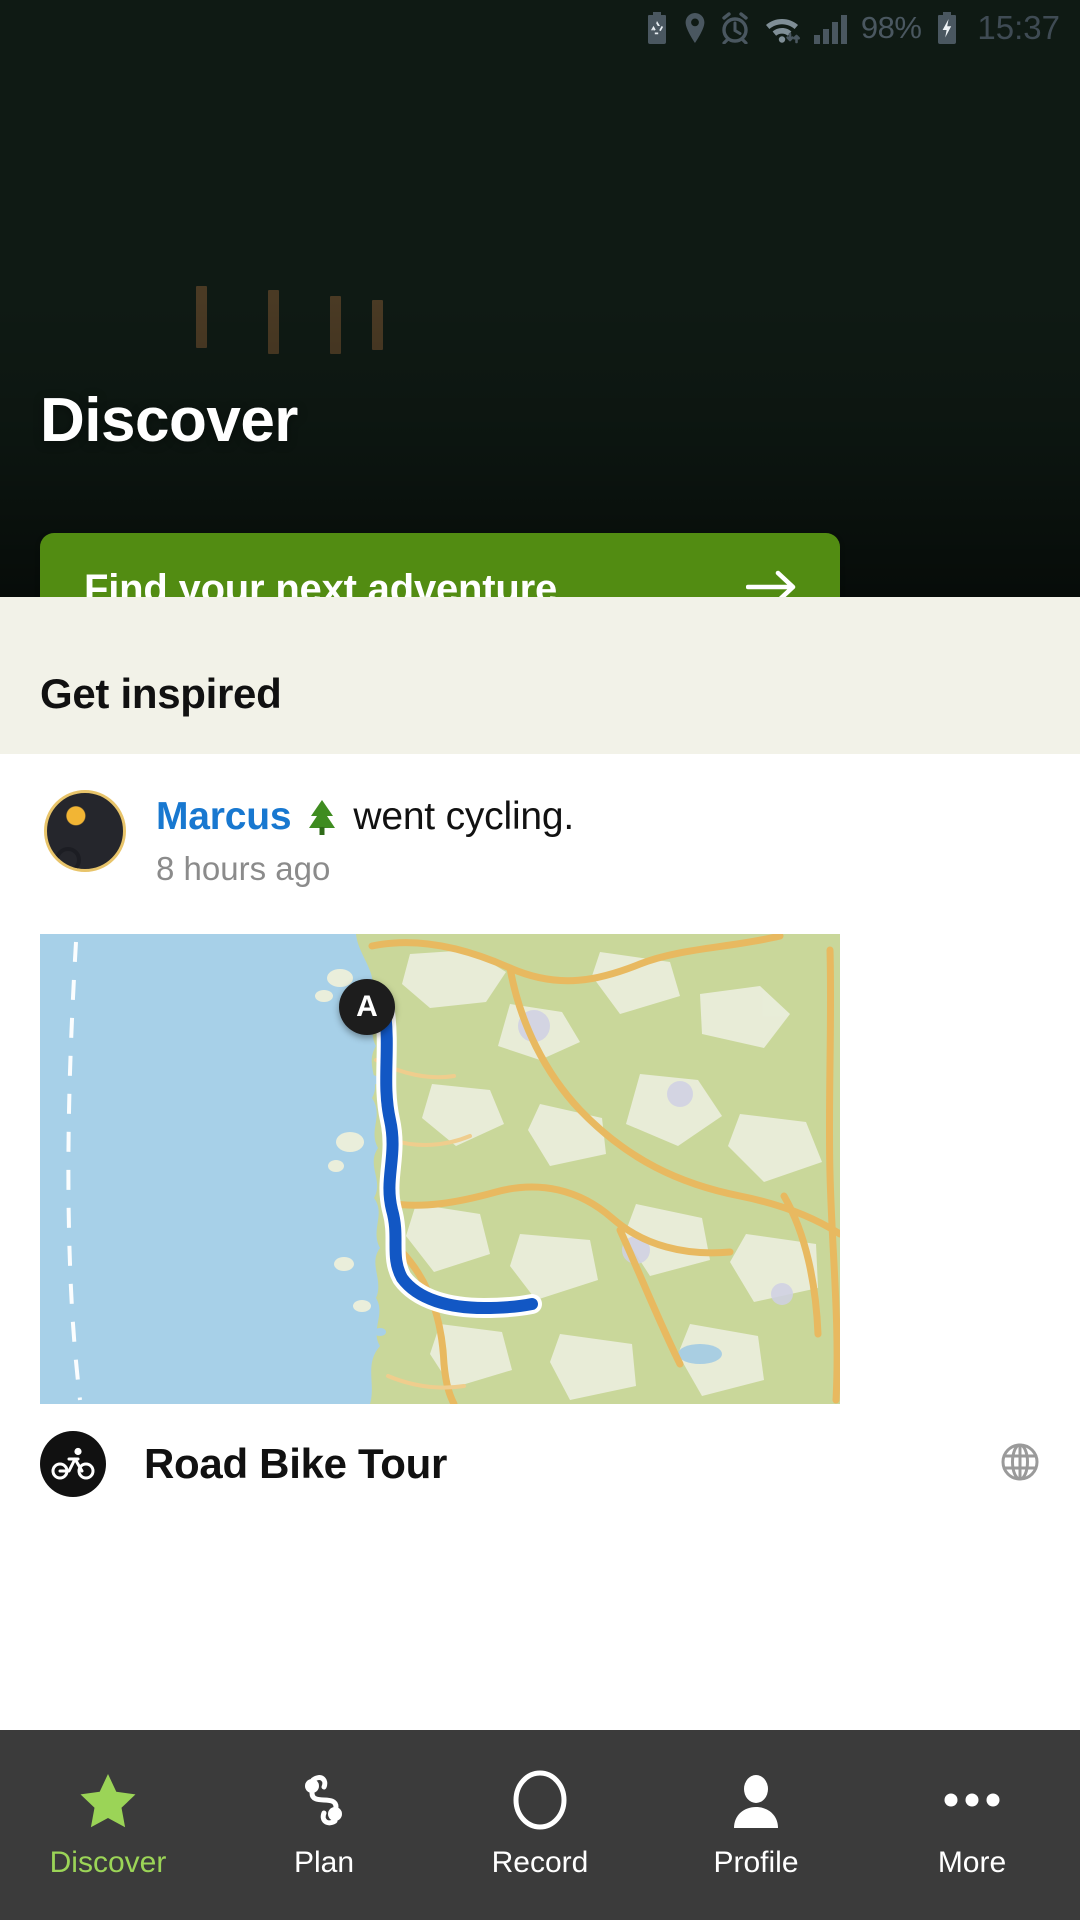 This screenshot has width=1080, height=1920. I want to click on post-action-text: went cycling., so click(464, 816).